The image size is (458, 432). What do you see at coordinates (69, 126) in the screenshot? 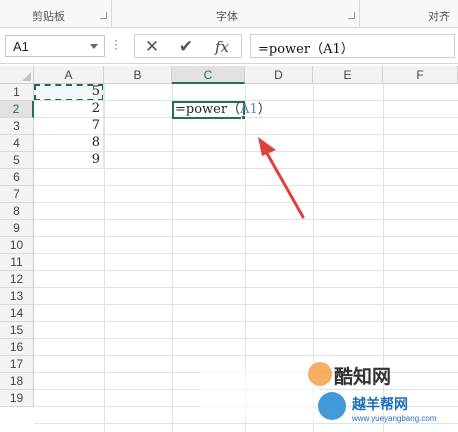
I see `cell-a3: 7` at bounding box center [69, 126].